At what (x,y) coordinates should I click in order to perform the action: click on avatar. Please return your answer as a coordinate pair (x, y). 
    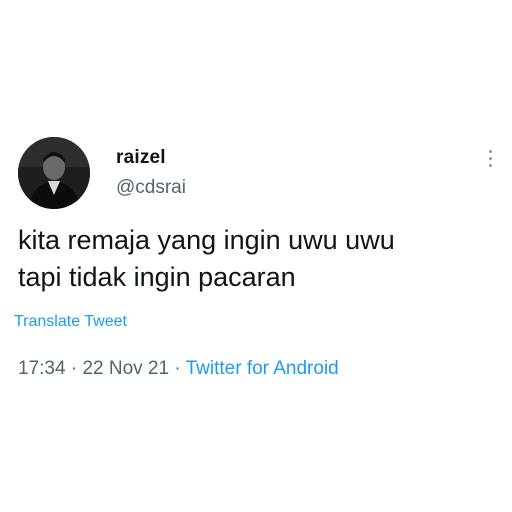
    Looking at the image, I should click on (54, 173).